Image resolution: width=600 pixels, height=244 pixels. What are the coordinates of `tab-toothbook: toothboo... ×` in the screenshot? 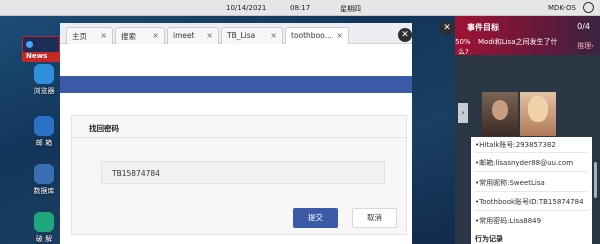 It's located at (317, 35).